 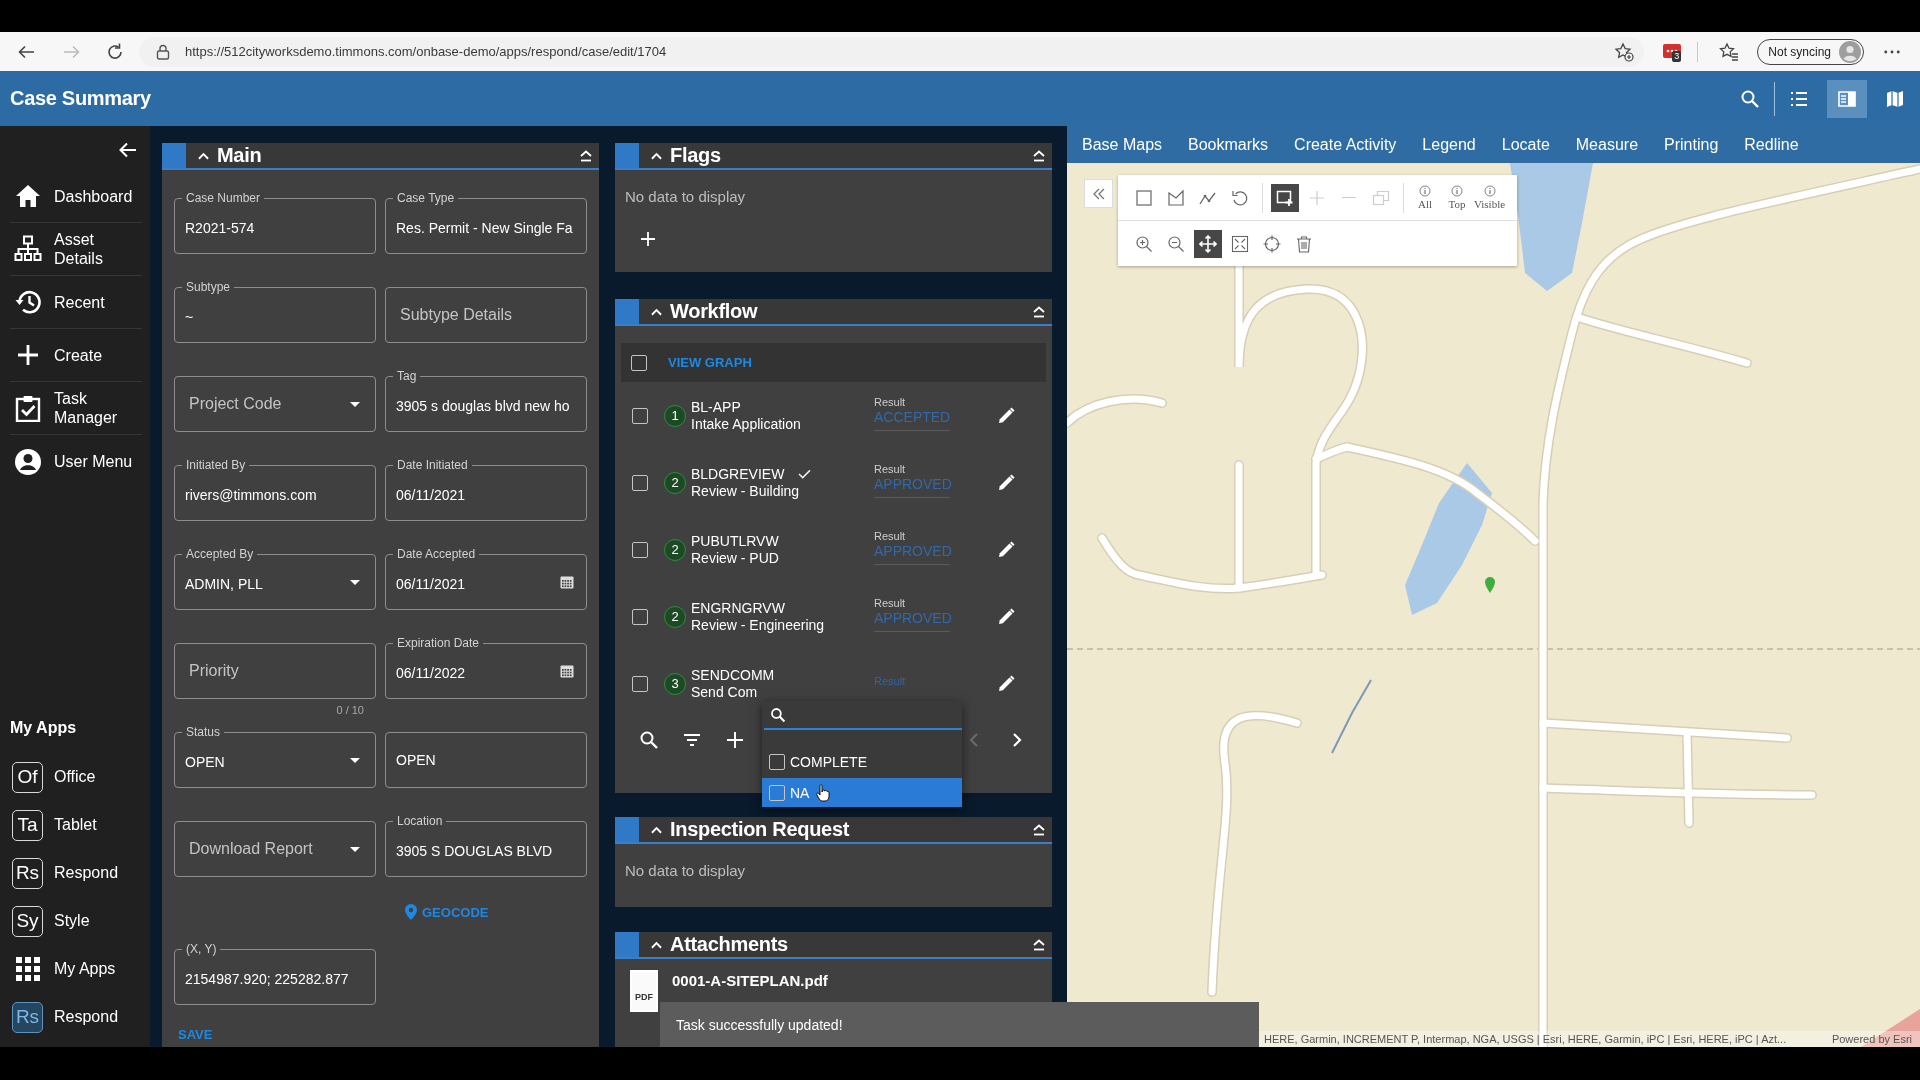 What do you see at coordinates (1240, 197) in the screenshot?
I see `undo-icon` at bounding box center [1240, 197].